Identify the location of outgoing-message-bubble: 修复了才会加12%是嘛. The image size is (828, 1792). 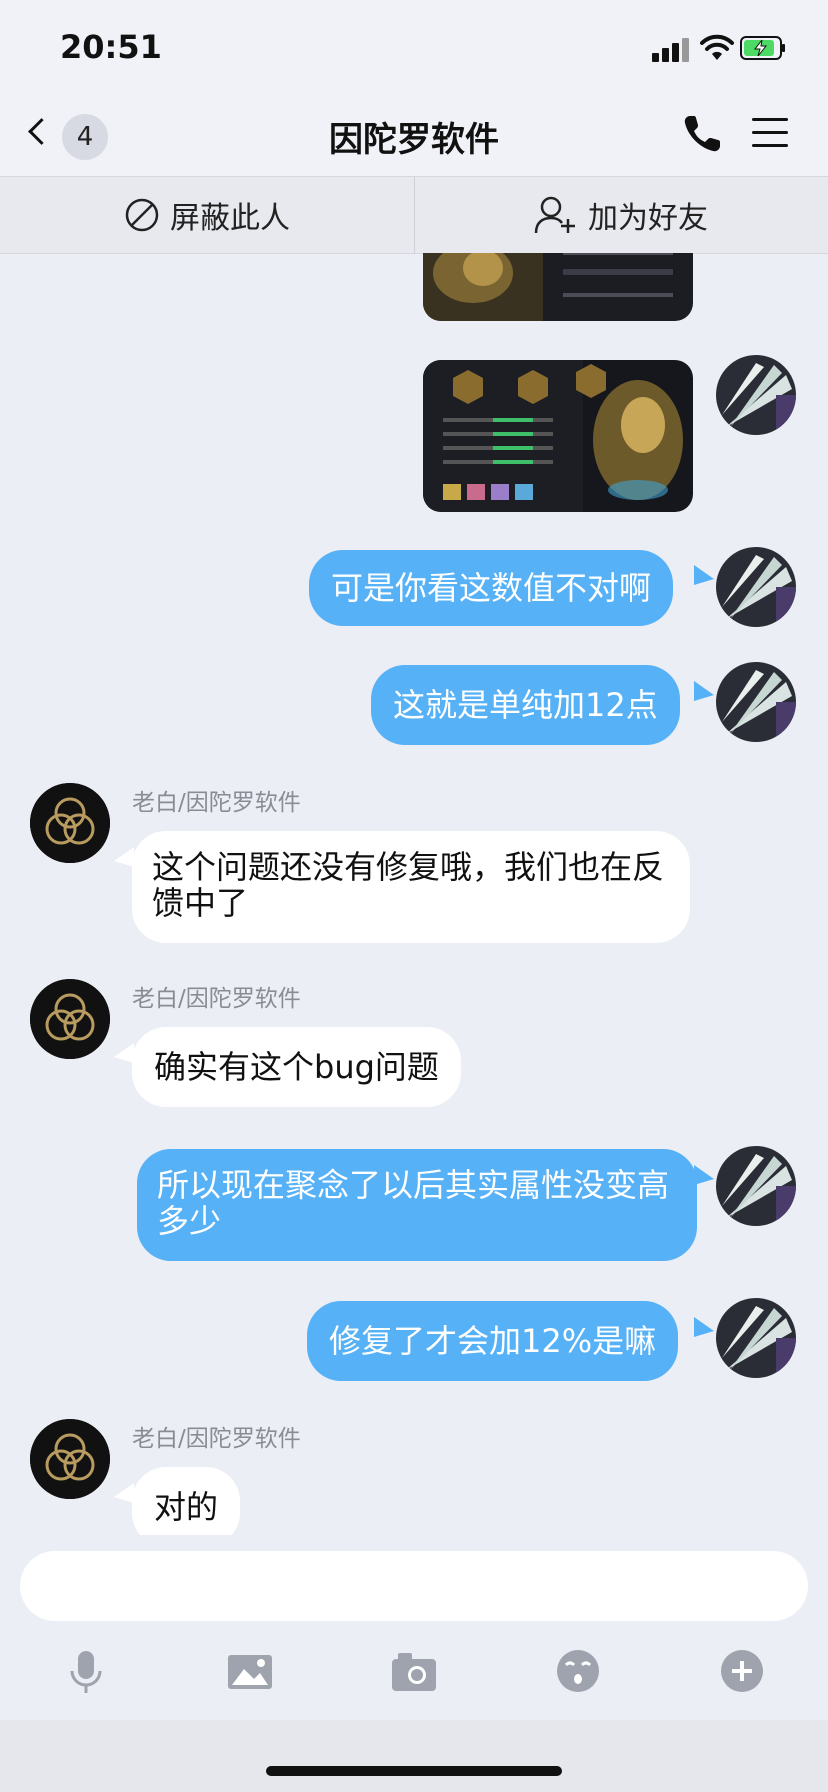
(493, 1341).